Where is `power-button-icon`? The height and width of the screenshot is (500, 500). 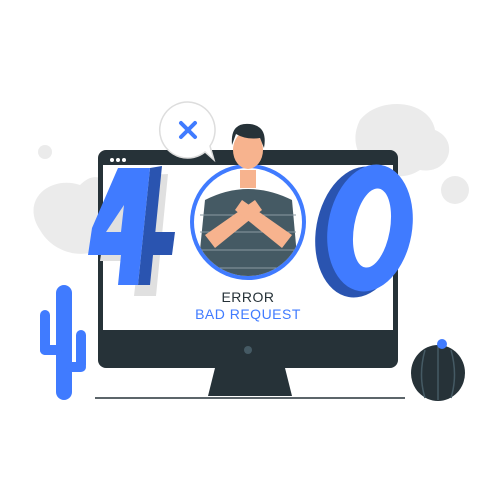
power-button-icon is located at coordinates (248, 350).